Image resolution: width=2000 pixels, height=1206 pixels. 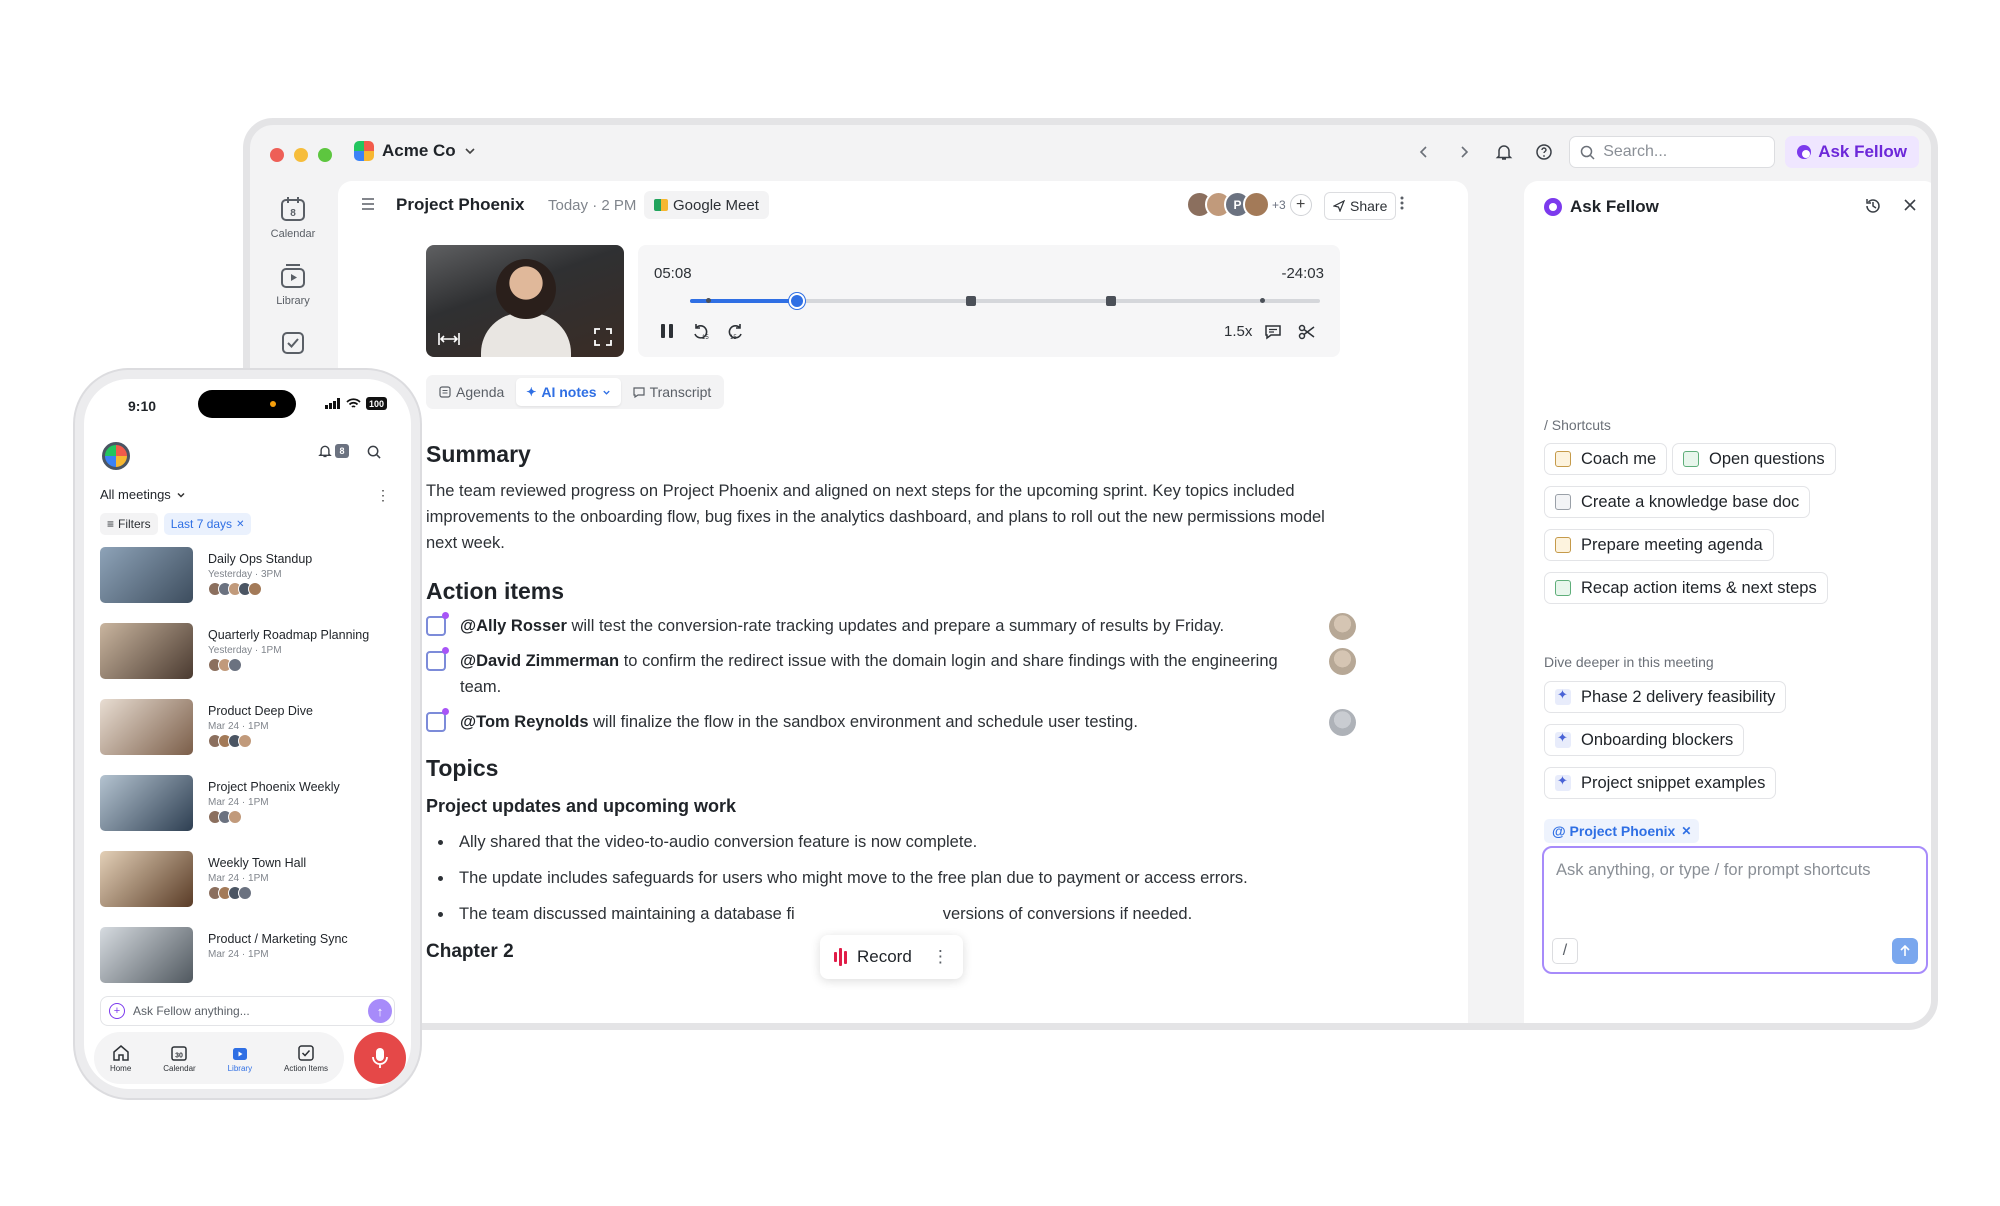 What do you see at coordinates (1606, 459) in the screenshot?
I see `shortcut-coach-me: Coach me` at bounding box center [1606, 459].